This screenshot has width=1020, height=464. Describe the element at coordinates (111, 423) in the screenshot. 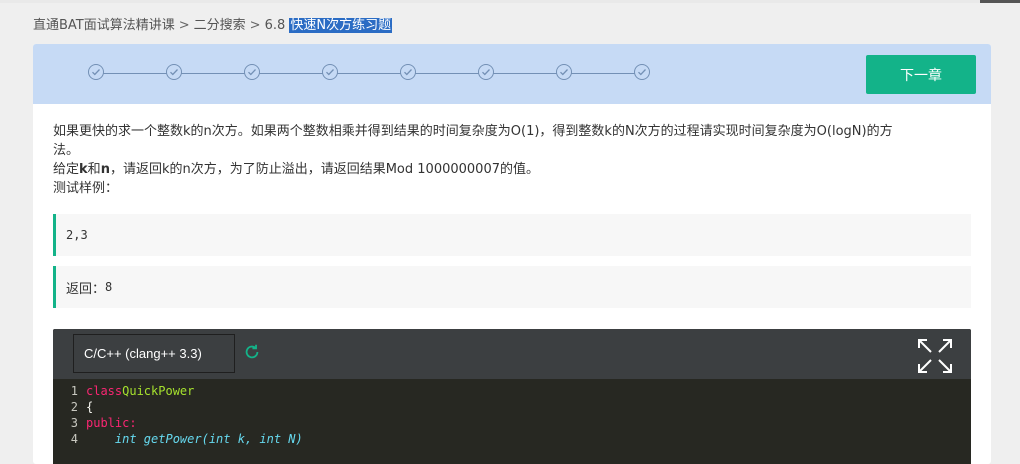

I see `code-text: public:` at that location.